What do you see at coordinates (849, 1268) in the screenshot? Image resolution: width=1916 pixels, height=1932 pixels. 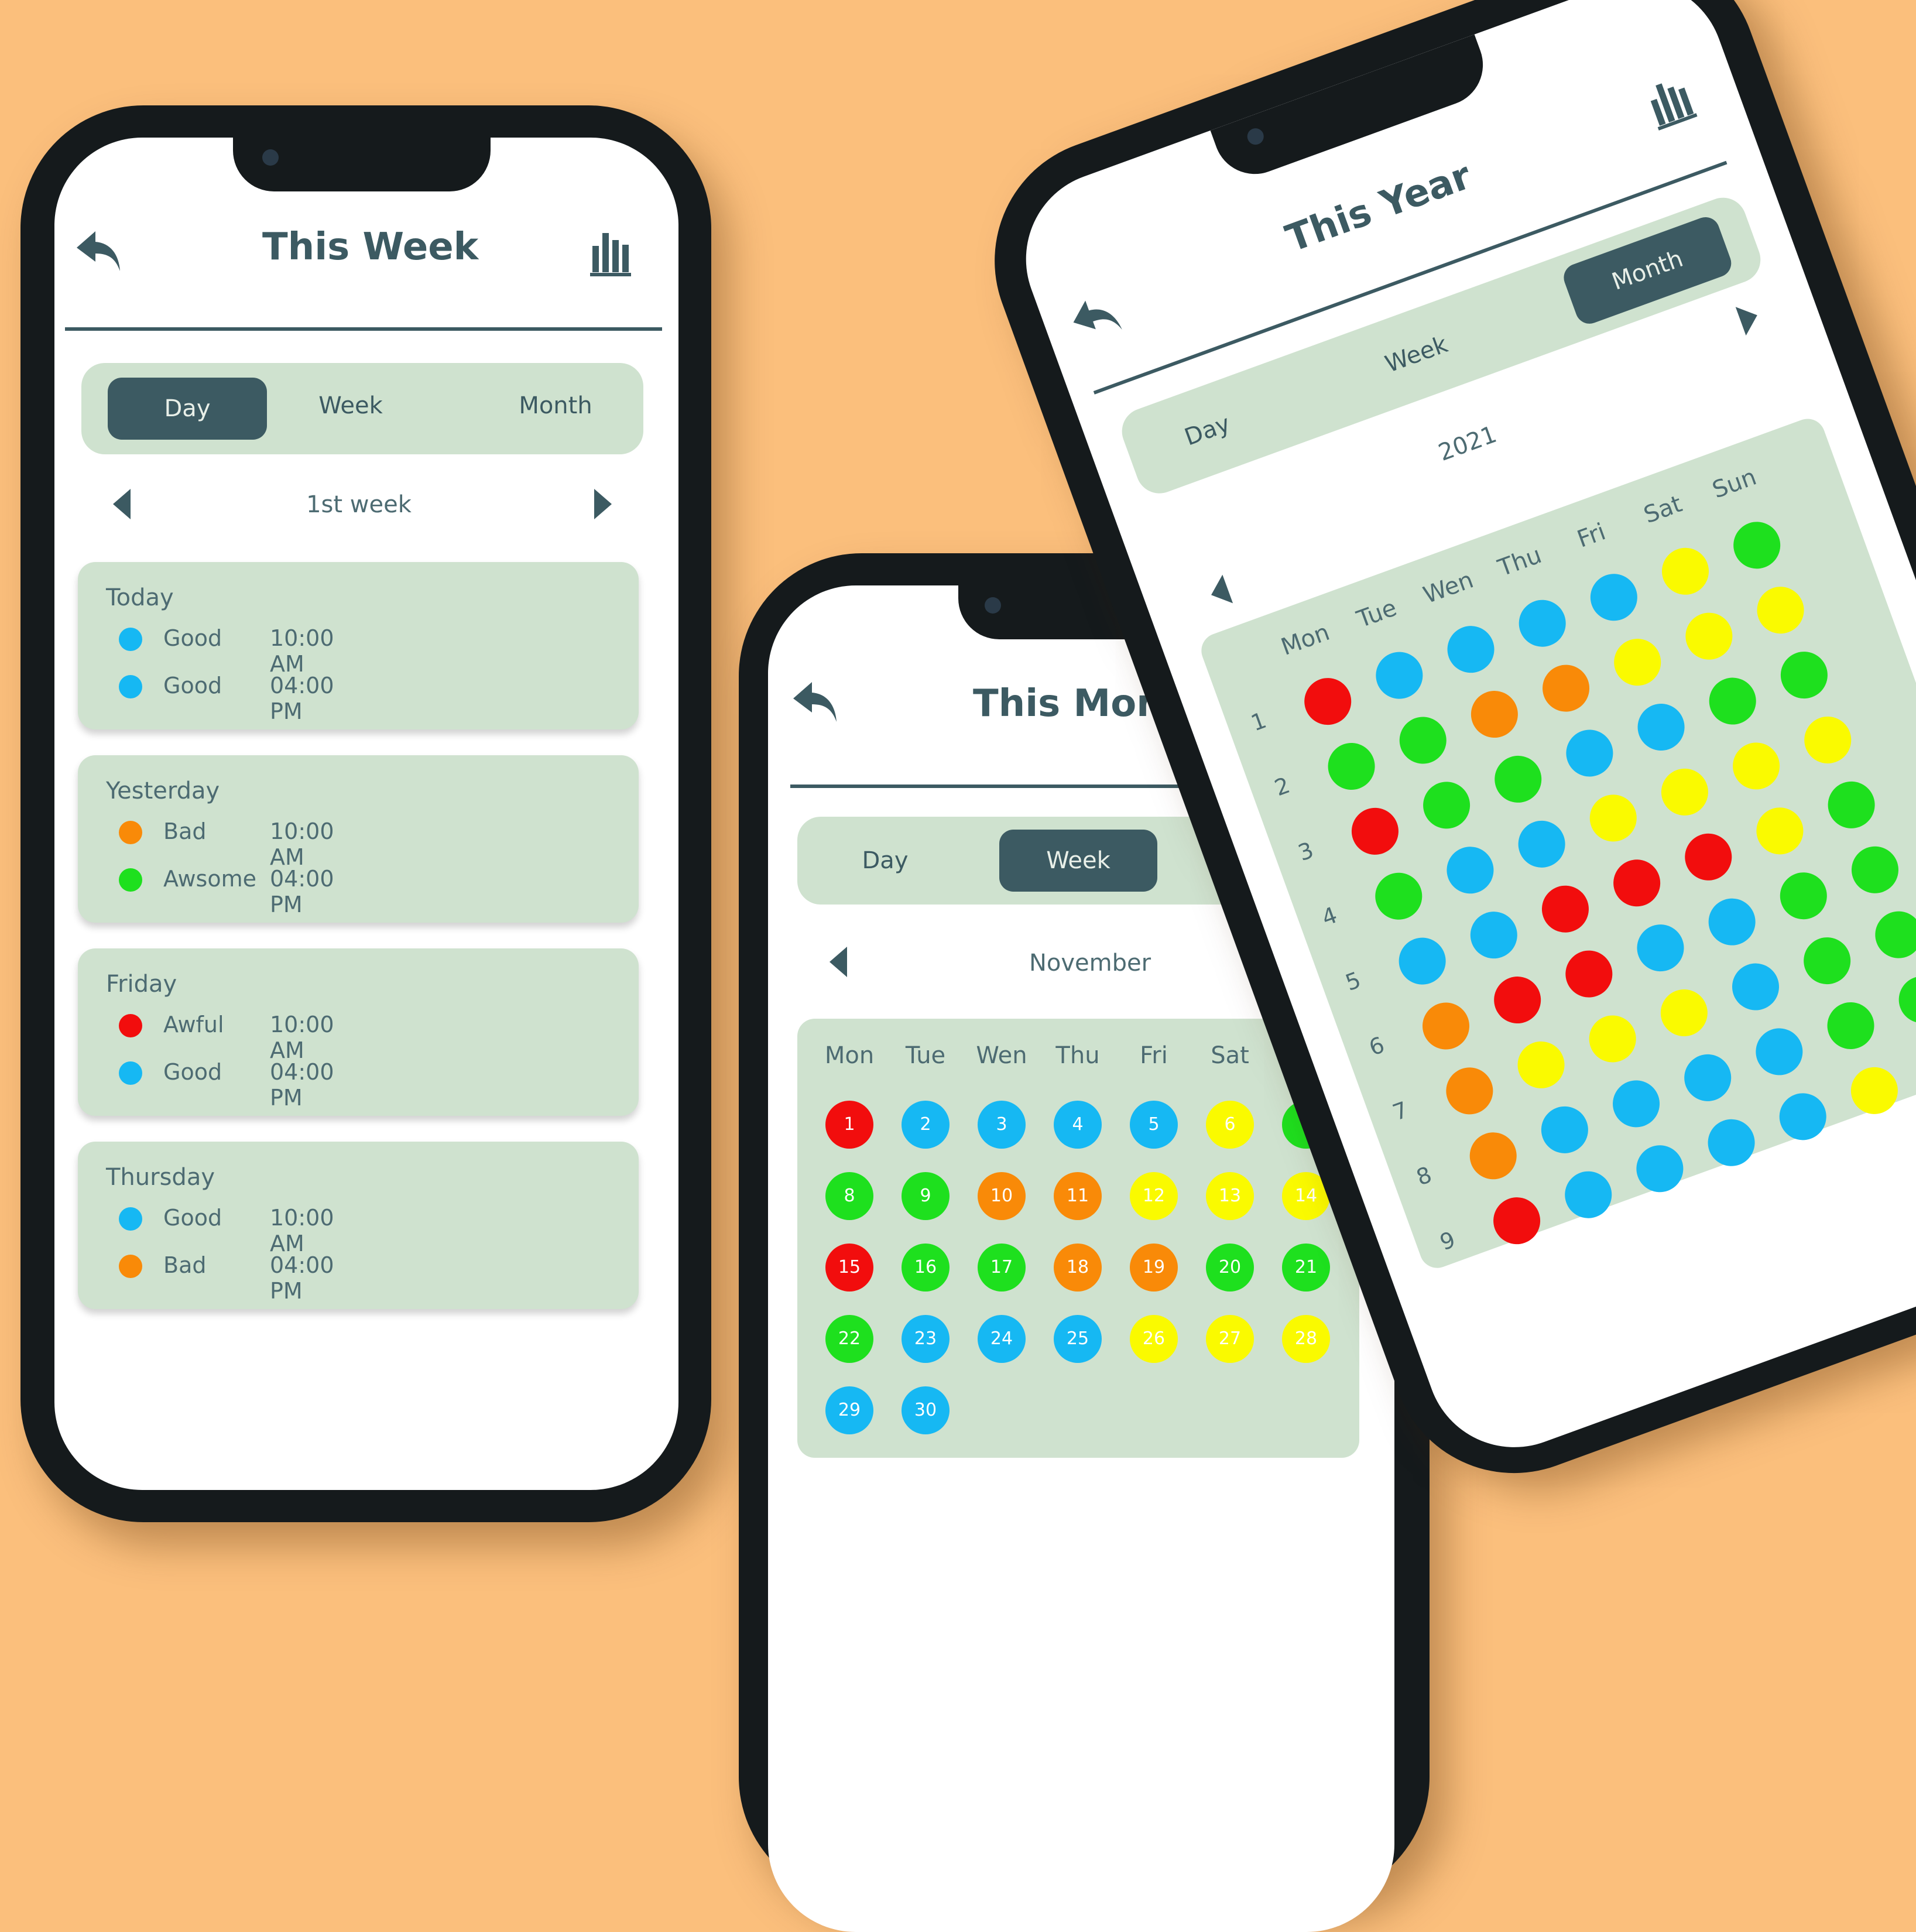 I see `calendar-day: 15` at bounding box center [849, 1268].